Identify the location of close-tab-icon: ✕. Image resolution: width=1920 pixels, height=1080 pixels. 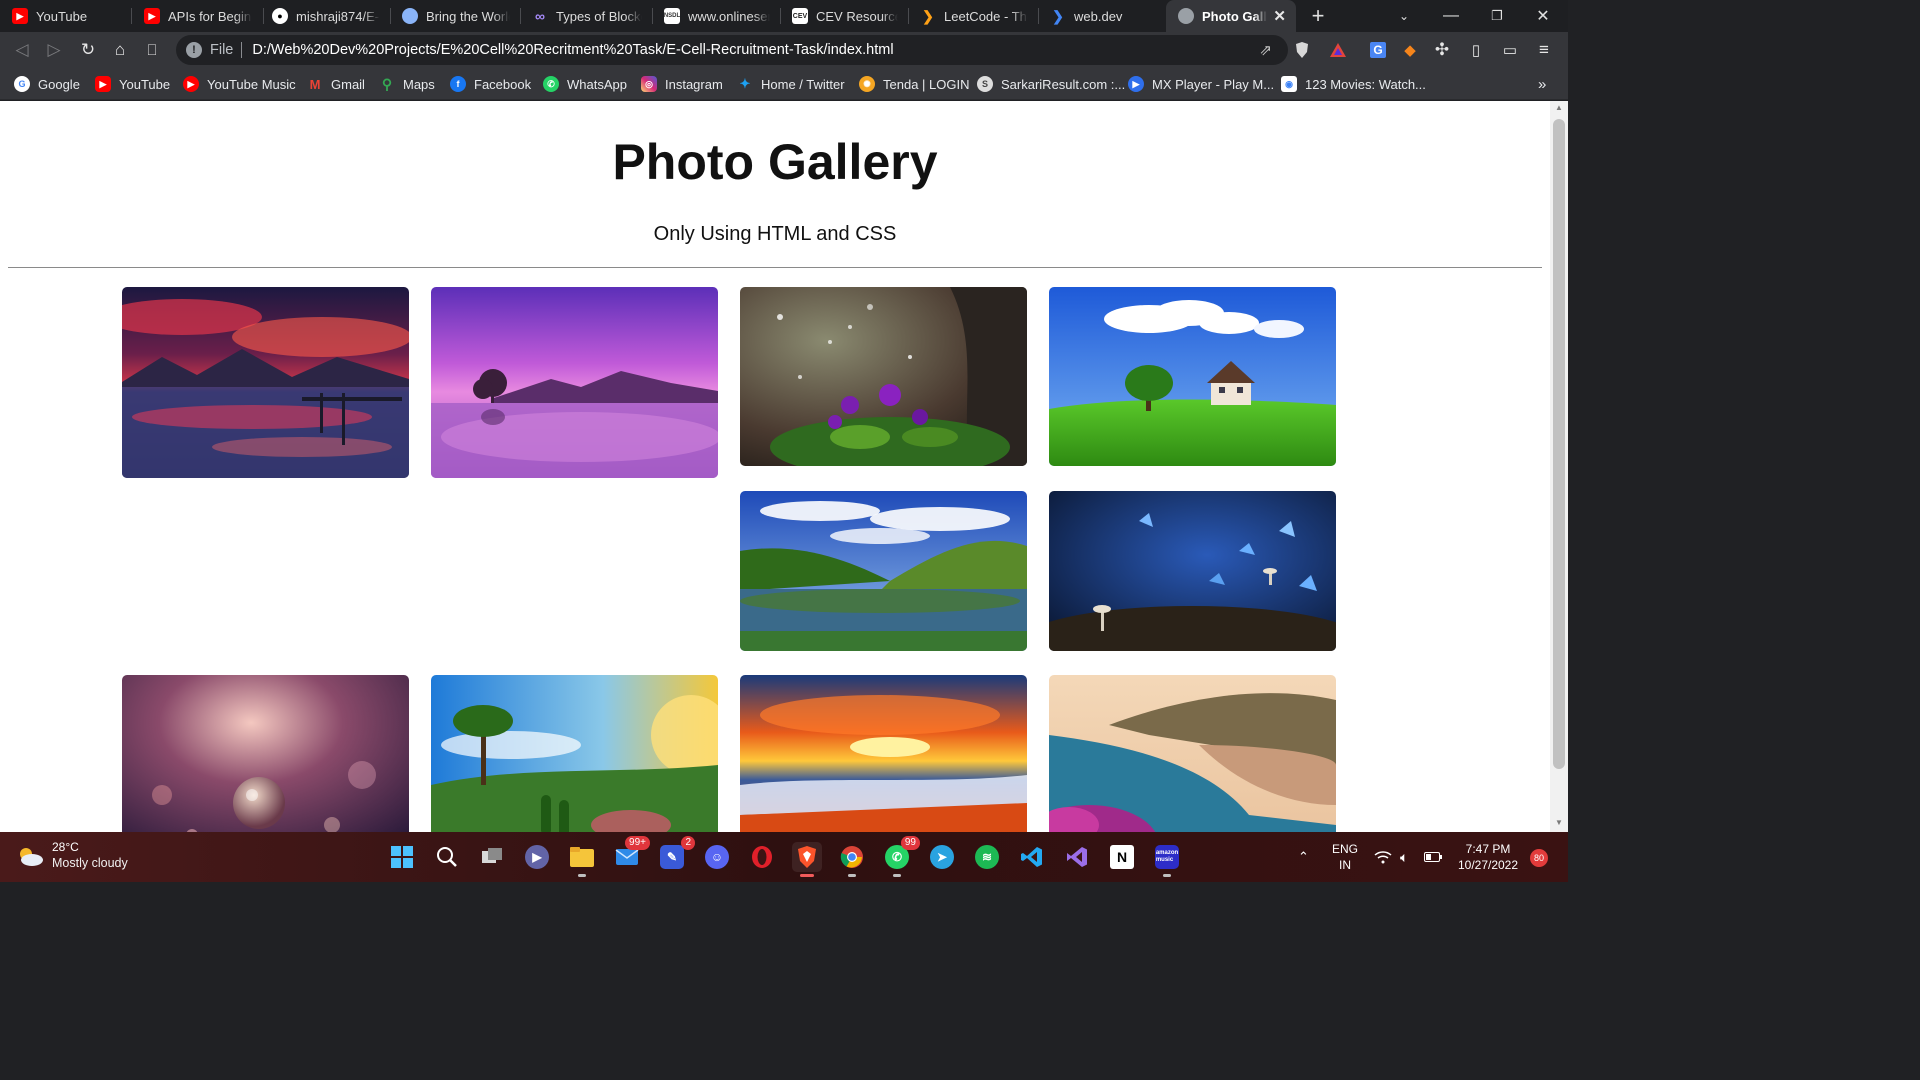
(1279, 16).